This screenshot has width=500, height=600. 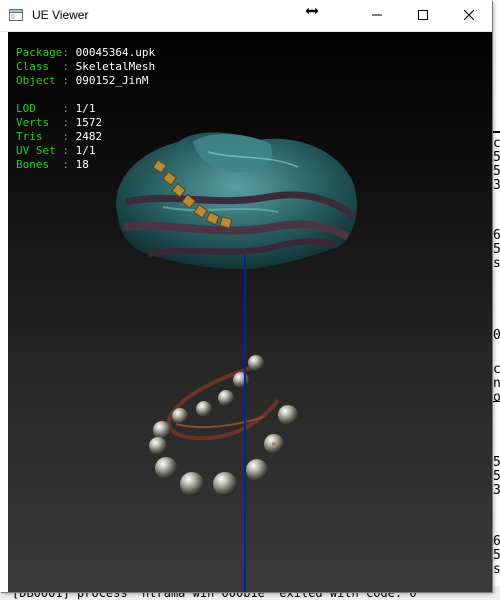 What do you see at coordinates (46, 136) in the screenshot?
I see `info-label: Tris :` at bounding box center [46, 136].